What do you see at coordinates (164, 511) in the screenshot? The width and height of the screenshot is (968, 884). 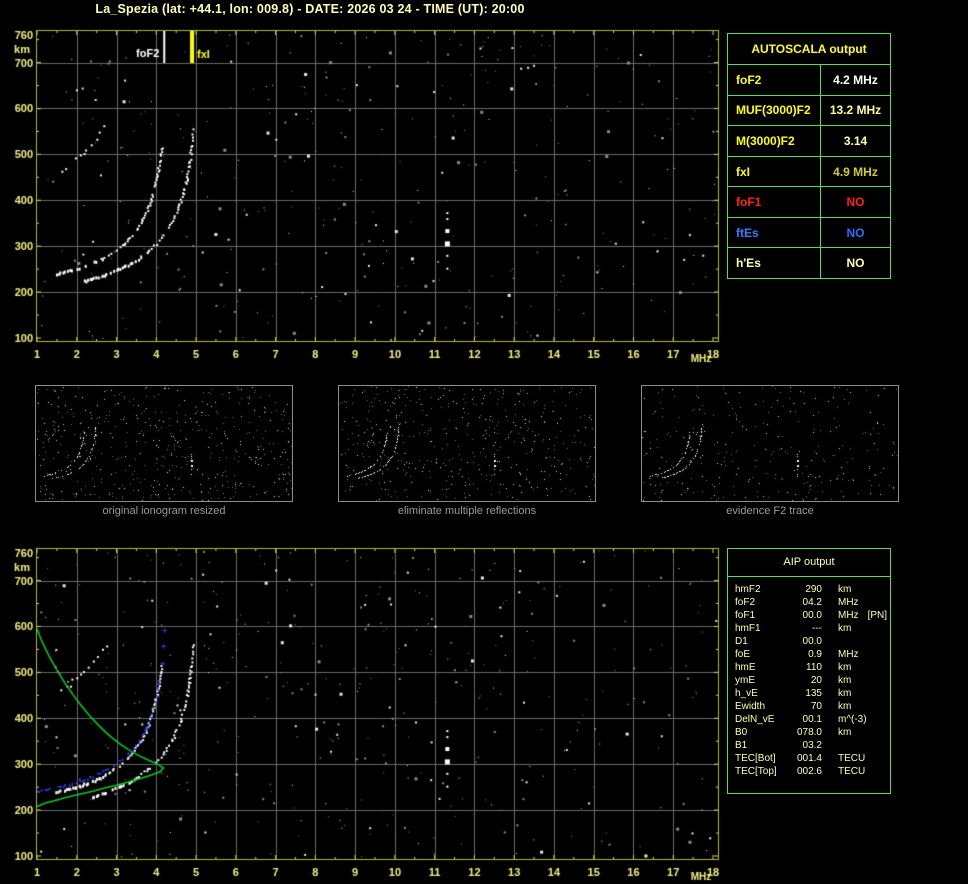 I see `caption-original-ionogram: original ionogram resized` at bounding box center [164, 511].